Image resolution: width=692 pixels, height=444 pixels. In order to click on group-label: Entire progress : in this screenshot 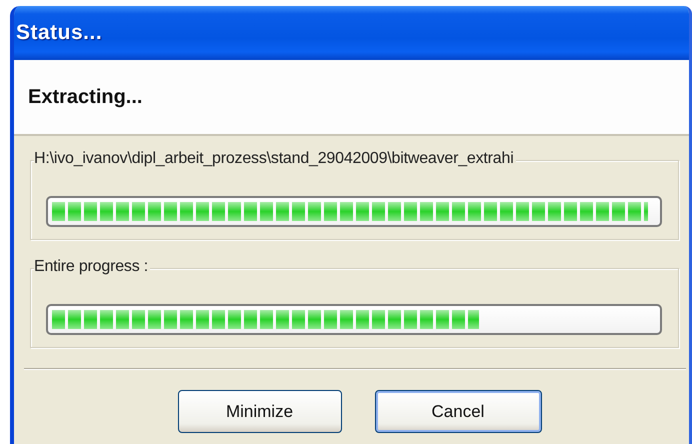, I will do `click(92, 267)`.